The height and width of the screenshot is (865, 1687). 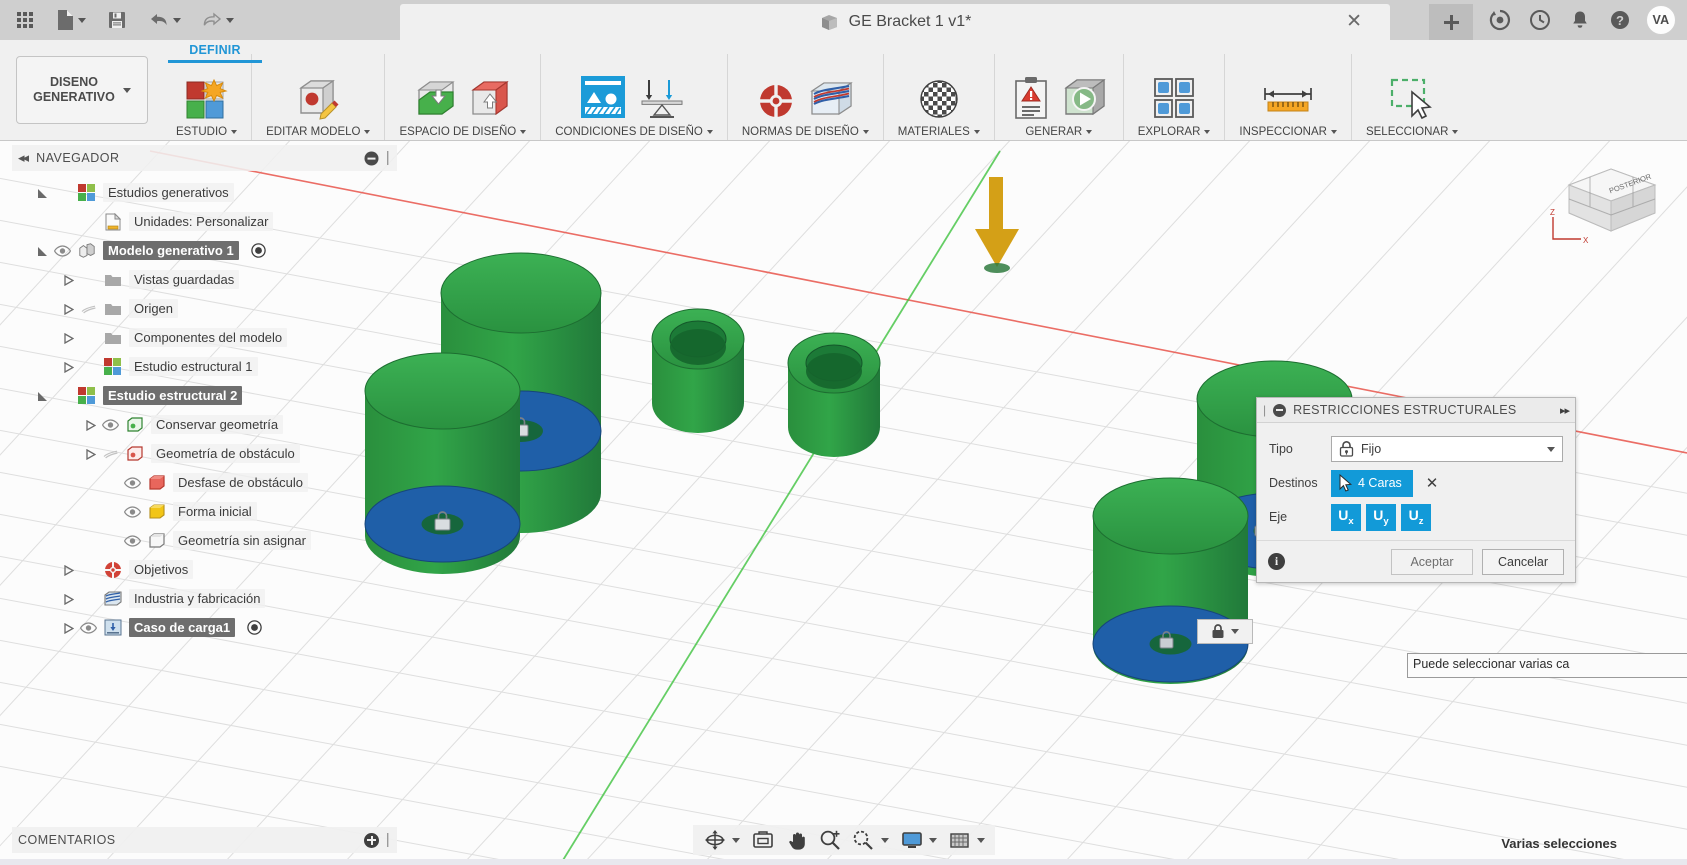 What do you see at coordinates (1225, 631) in the screenshot?
I see `constraint-lock-tag` at bounding box center [1225, 631].